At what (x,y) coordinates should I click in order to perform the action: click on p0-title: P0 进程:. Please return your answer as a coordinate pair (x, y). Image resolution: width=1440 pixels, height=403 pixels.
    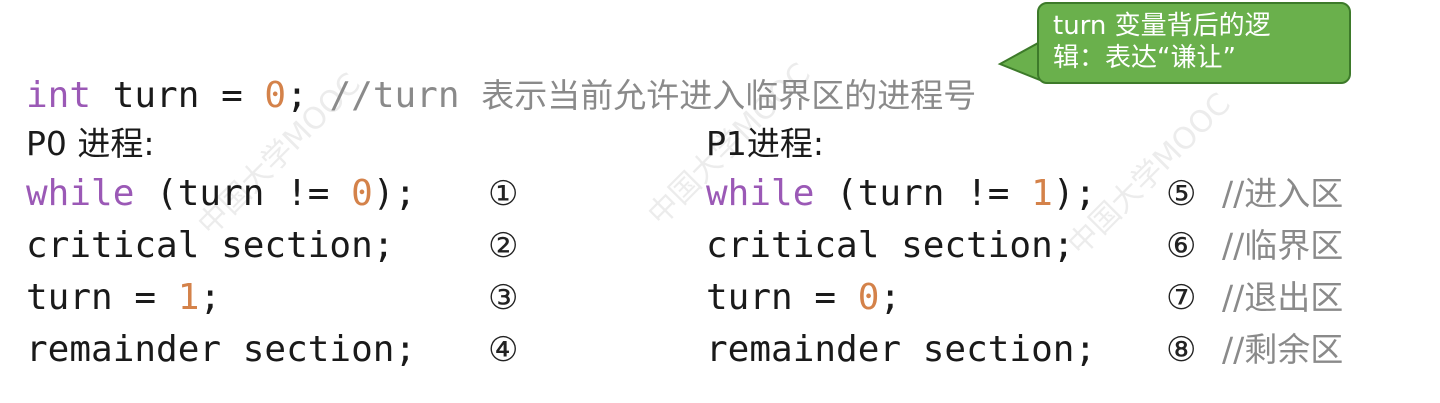
    Looking at the image, I should click on (90, 143).